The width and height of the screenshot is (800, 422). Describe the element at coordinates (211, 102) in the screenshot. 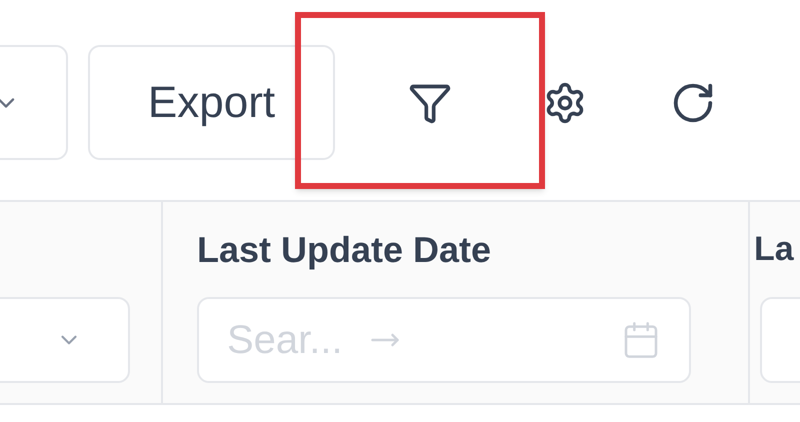

I see `export-button: Export` at that location.